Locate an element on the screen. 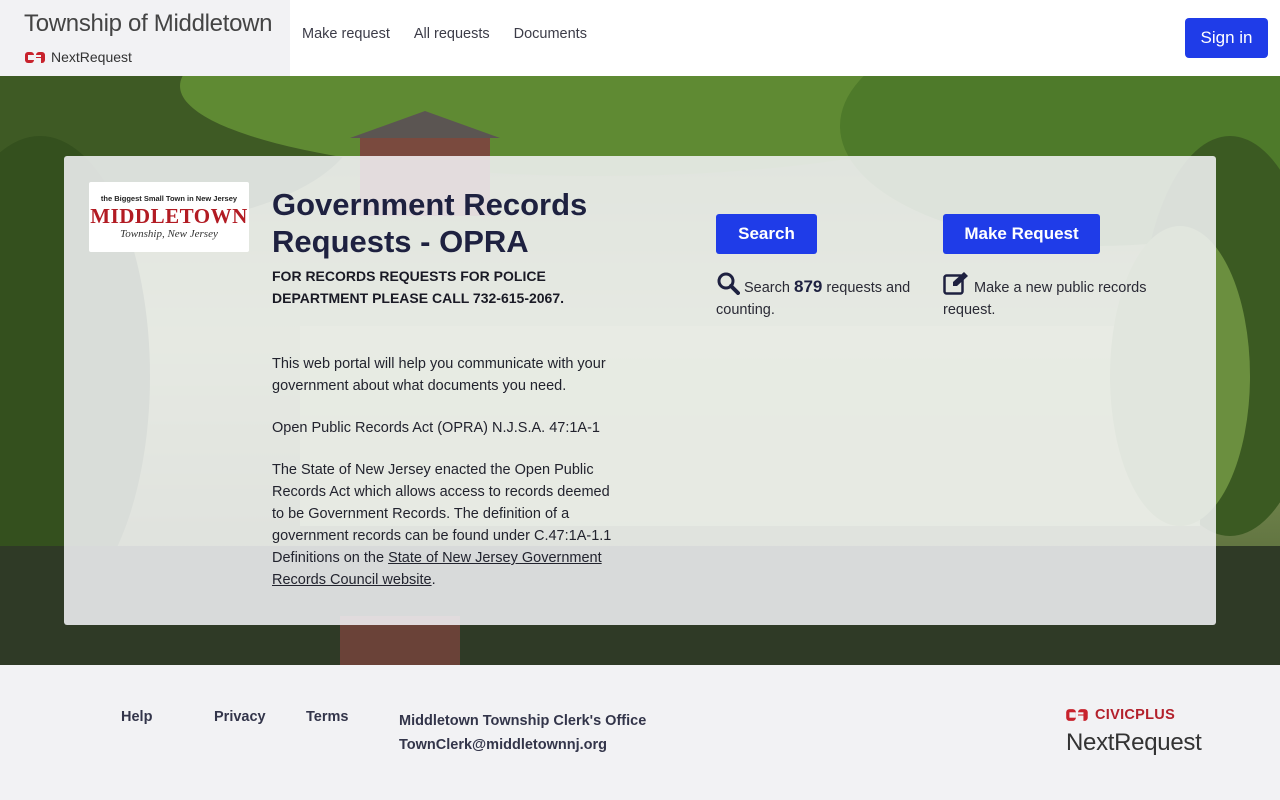  sign-in-button: Sign in is located at coordinates (1226, 38).